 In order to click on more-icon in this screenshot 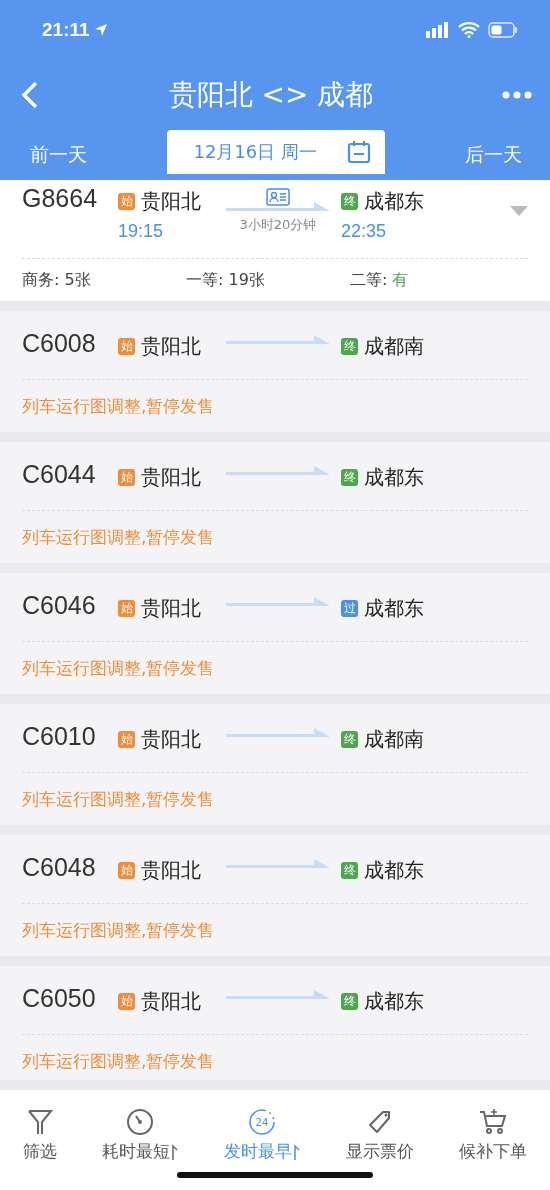, I will do `click(517, 95)`.